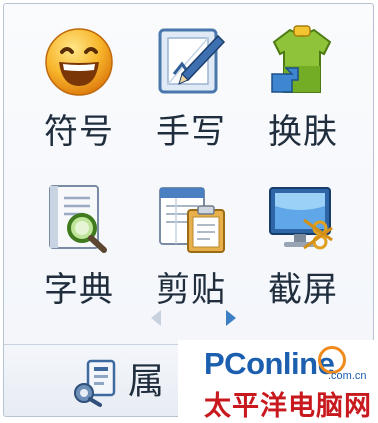 This screenshot has height=423, width=378. Describe the element at coordinates (79, 132) in the screenshot. I see `tool-label: 符号` at that location.